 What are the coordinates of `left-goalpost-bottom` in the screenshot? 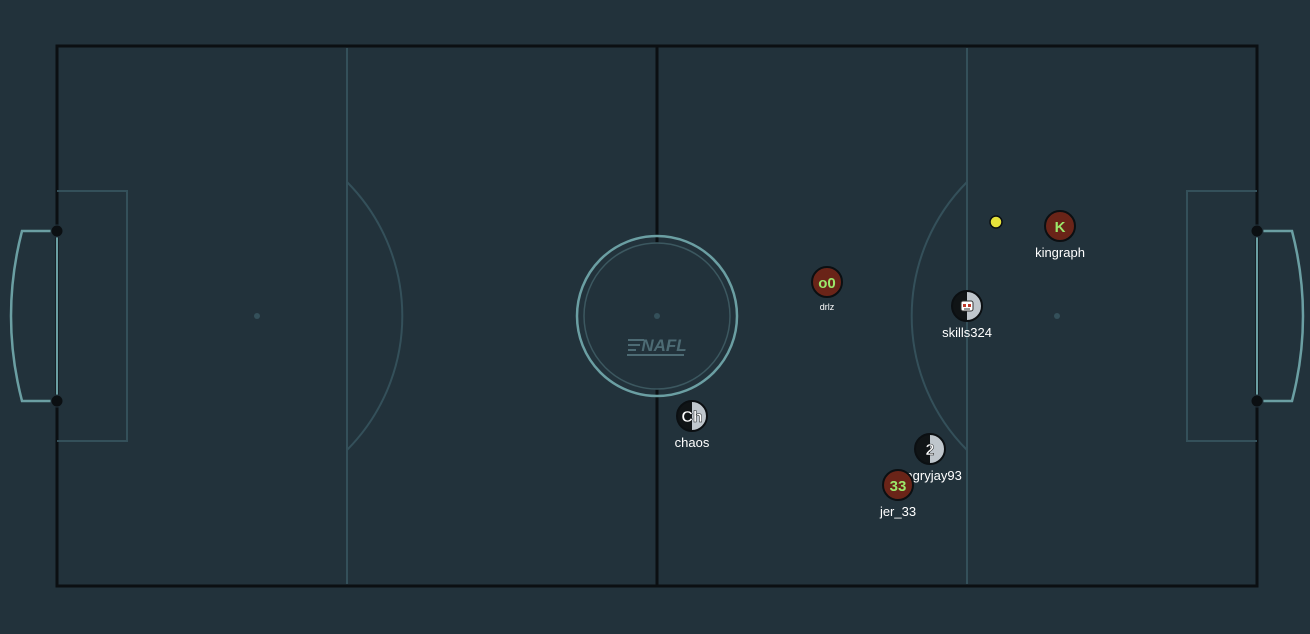 It's located at (57, 401).